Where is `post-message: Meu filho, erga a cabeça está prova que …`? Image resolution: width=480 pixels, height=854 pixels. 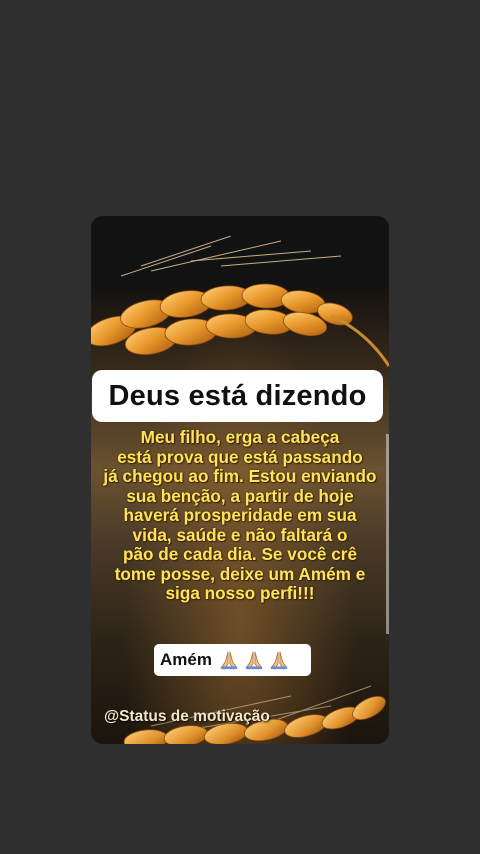
post-message: Meu filho, erga a cabeça está prova que … is located at coordinates (240, 515).